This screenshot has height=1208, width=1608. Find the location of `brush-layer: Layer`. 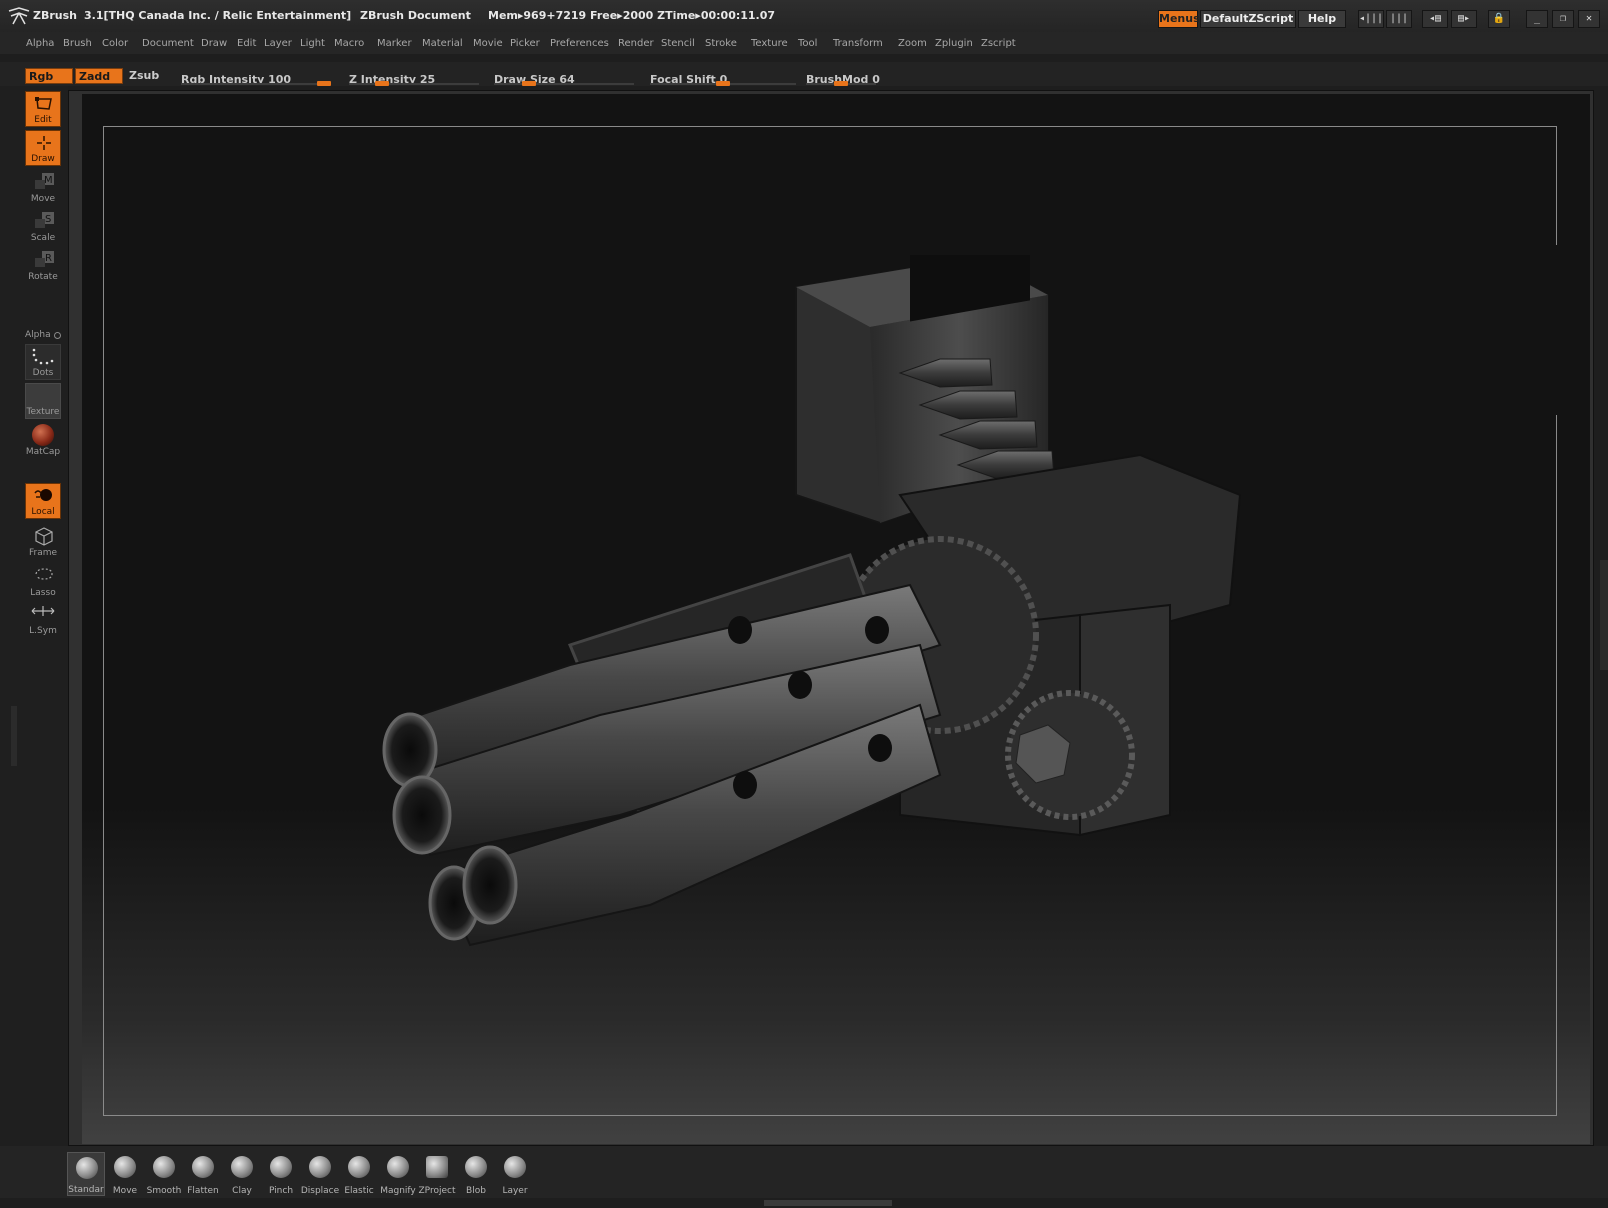

brush-layer: Layer is located at coordinates (515, 1174).